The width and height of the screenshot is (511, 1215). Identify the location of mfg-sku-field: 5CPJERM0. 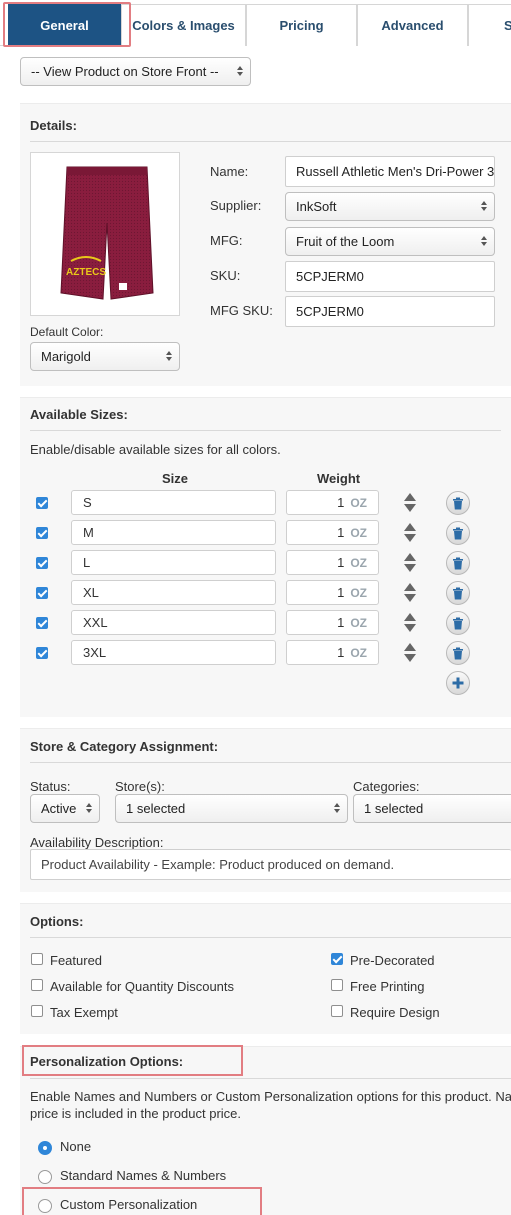
(390, 311).